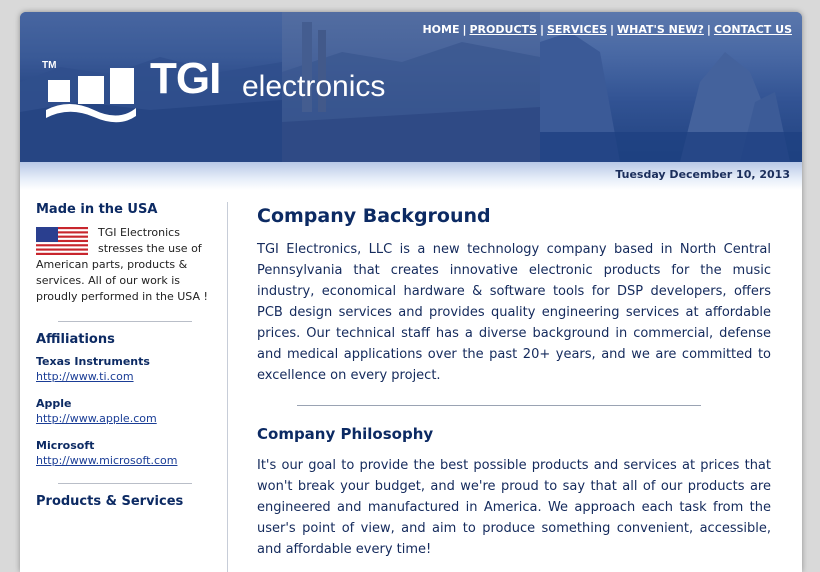 The image size is (820, 572). What do you see at coordinates (54, 403) in the screenshot?
I see `affiliation-name: Apple` at bounding box center [54, 403].